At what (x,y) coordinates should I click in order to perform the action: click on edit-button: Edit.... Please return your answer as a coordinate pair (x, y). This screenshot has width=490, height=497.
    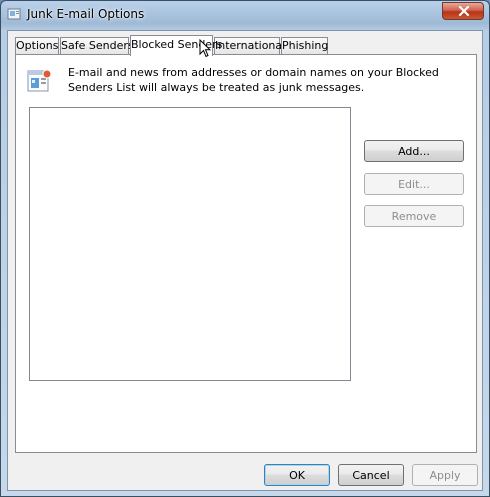
    Looking at the image, I should click on (414, 184).